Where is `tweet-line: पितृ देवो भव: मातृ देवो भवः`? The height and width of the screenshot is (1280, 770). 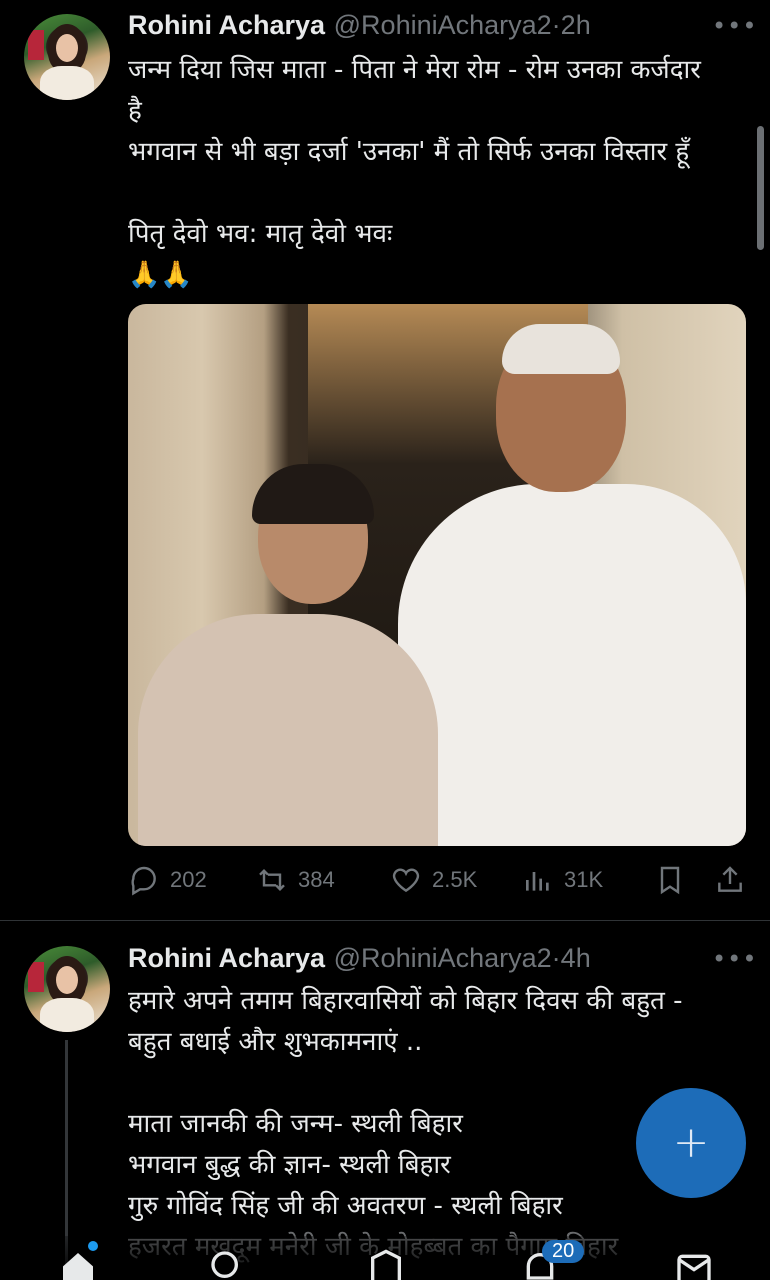 tweet-line: पितृ देवो भव: मातृ देवो भवः is located at coordinates (260, 234).